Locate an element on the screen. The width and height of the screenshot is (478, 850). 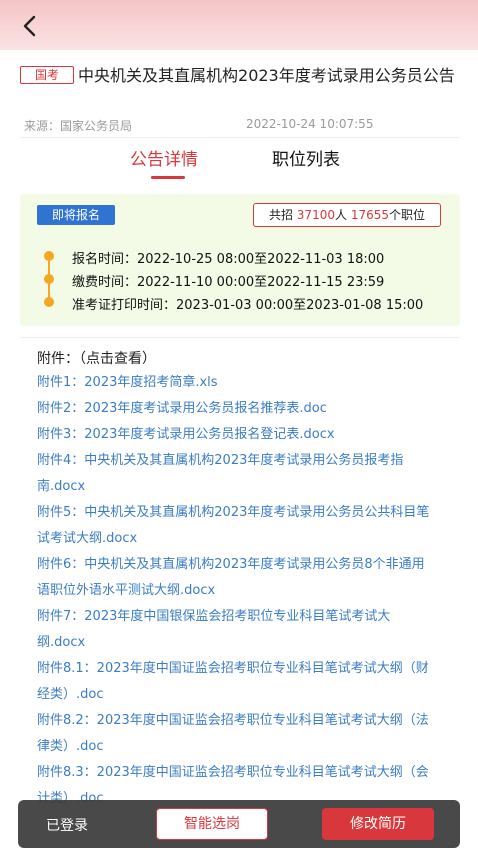
active-tab-indicator is located at coordinates (168, 177).